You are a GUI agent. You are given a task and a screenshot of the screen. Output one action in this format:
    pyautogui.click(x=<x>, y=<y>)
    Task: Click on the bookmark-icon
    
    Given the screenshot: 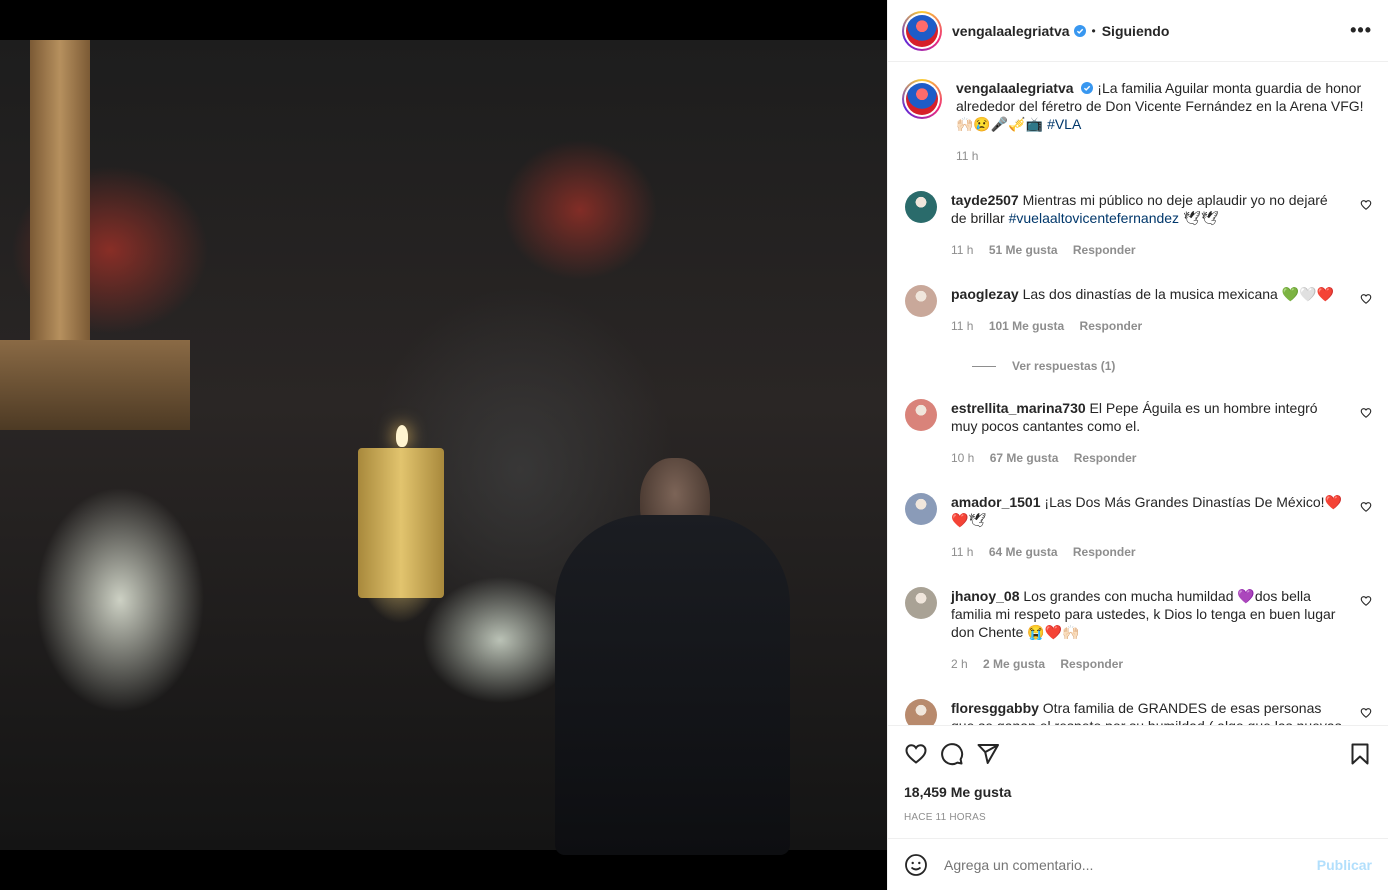 What is the action you would take?
    pyautogui.click(x=1360, y=754)
    